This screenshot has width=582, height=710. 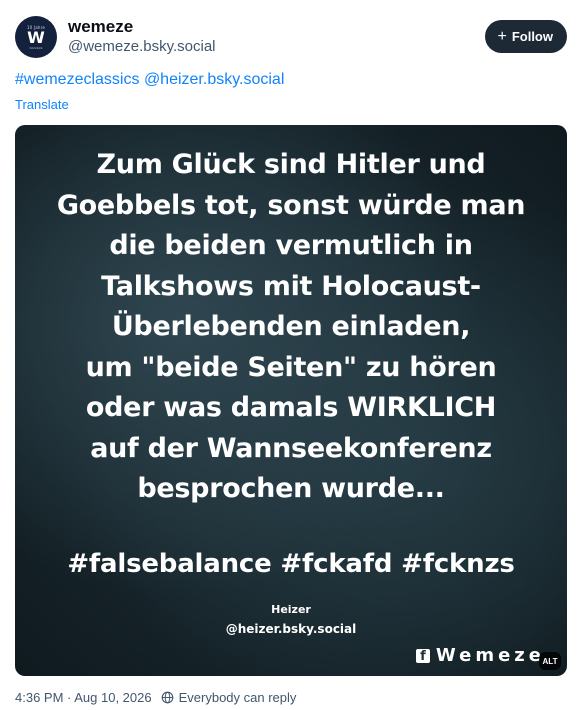 I want to click on author-display-name: wemeze, so click(x=142, y=27).